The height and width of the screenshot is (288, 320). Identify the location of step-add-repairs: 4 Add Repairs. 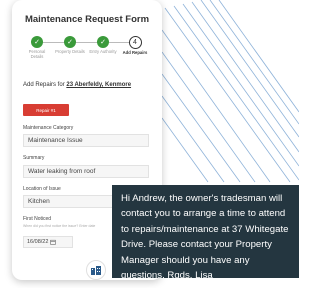
(135, 46).